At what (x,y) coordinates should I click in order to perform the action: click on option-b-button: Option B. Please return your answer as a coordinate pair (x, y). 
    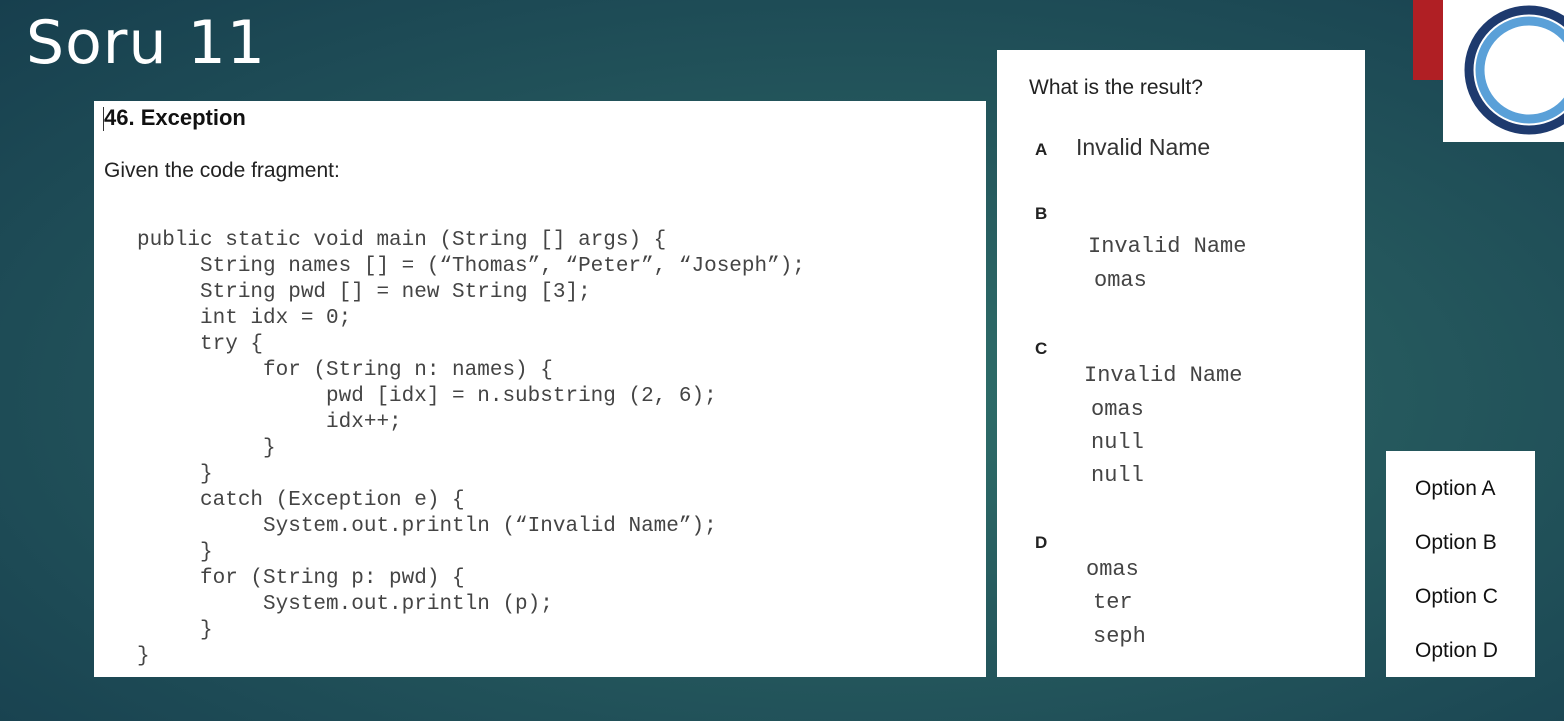
    Looking at the image, I should click on (1456, 543).